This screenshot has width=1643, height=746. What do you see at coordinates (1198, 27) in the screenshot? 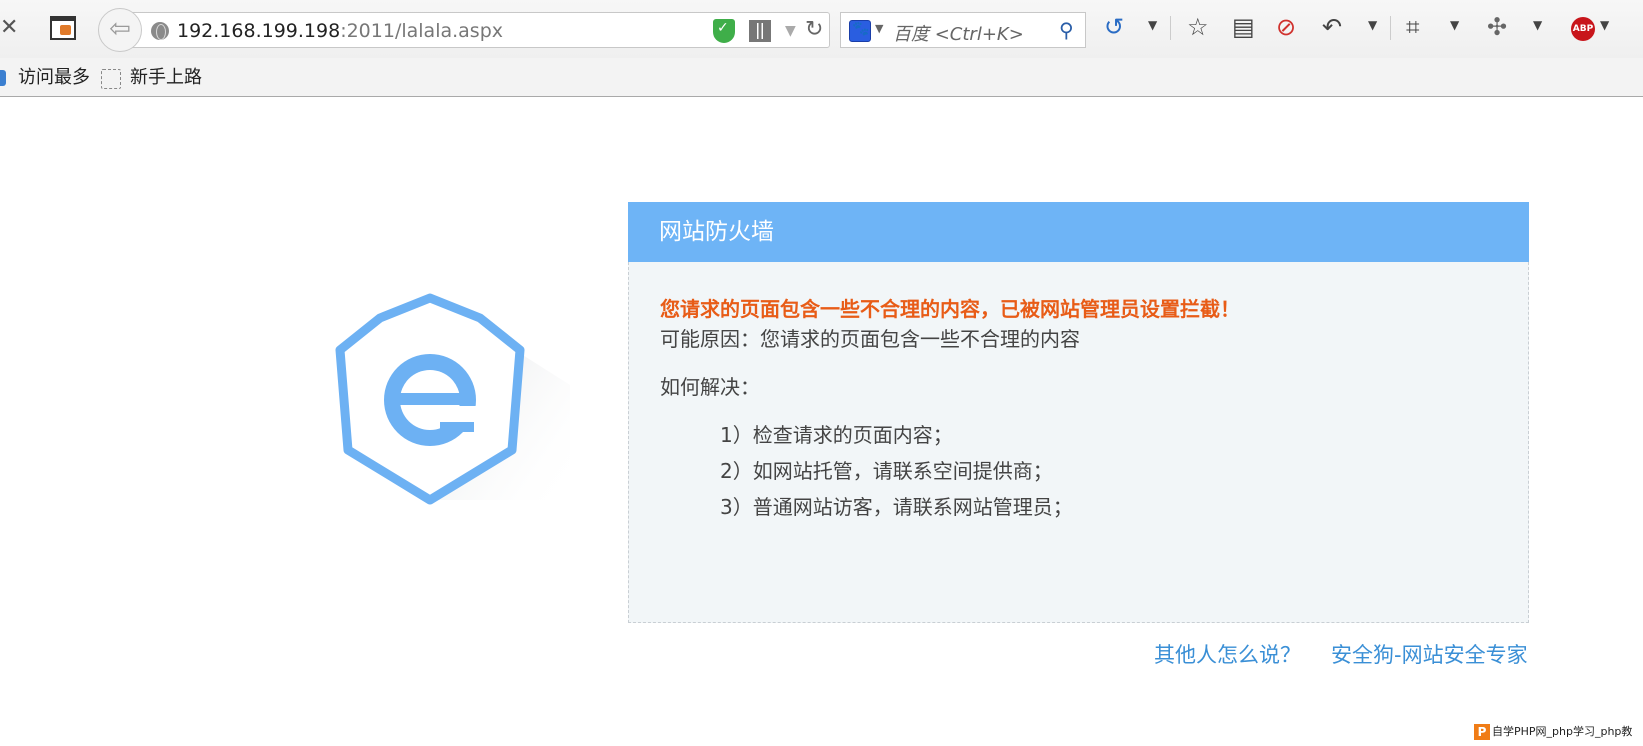
I see `bookmark-star-icon: ☆` at bounding box center [1198, 27].